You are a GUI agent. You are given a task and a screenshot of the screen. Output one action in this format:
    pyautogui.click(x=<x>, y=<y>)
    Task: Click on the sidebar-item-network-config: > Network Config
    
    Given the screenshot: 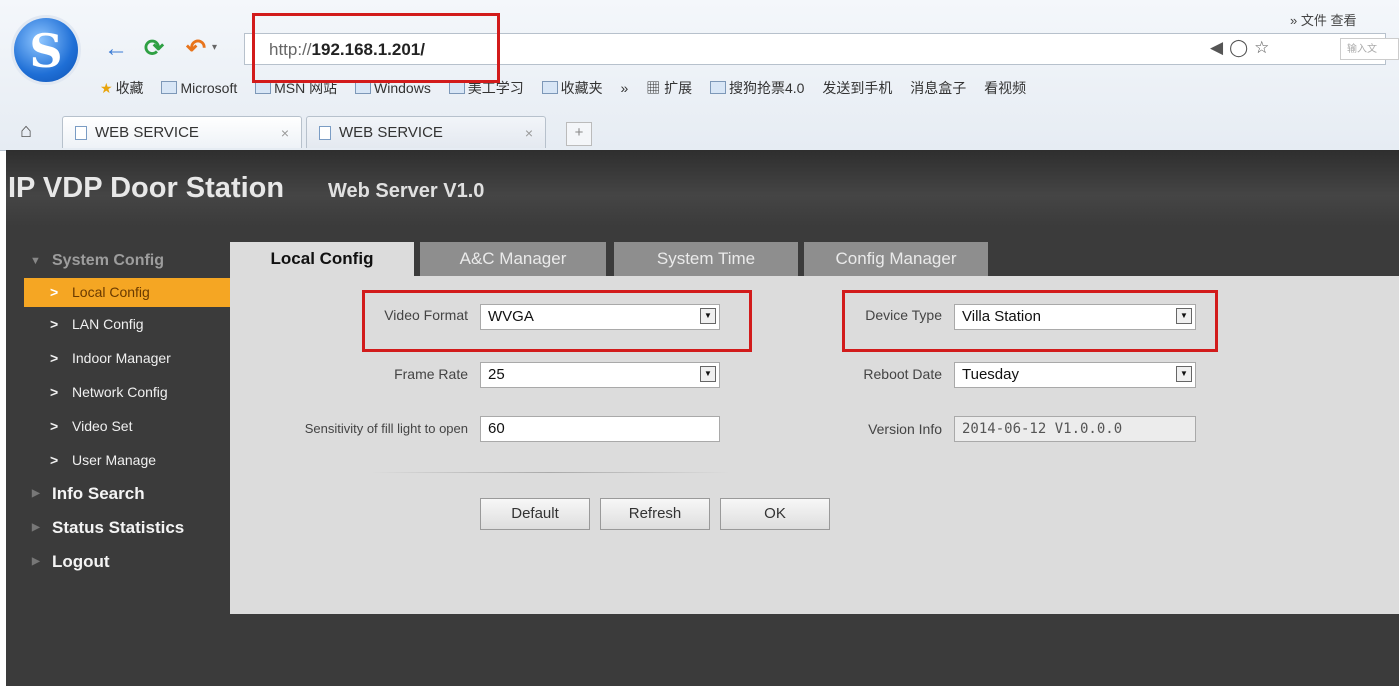 What is the action you would take?
    pyautogui.click(x=127, y=392)
    